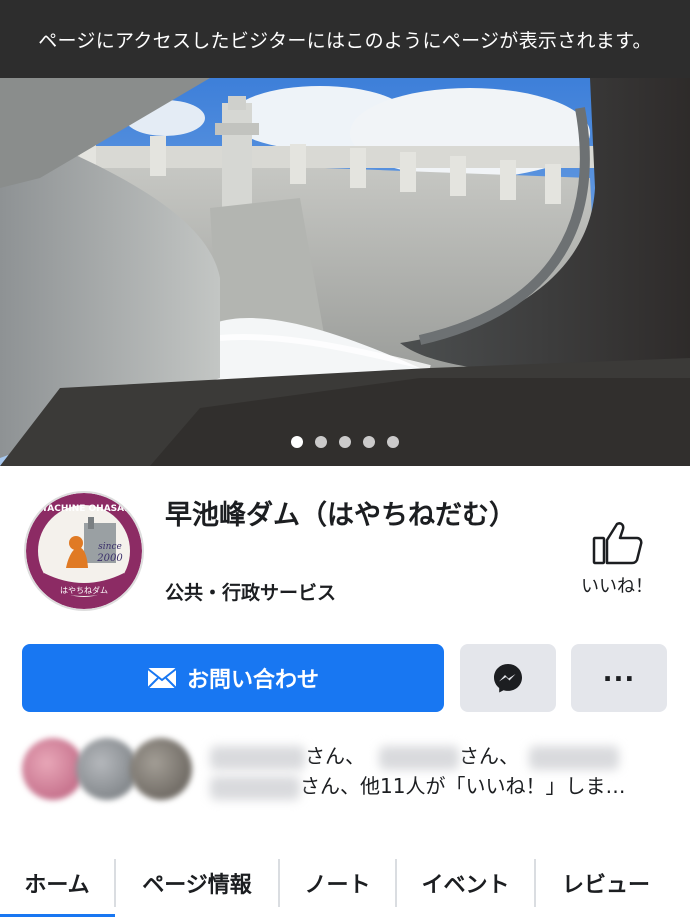 The width and height of the screenshot is (690, 917). I want to click on preview-banner-text: ページにアクセスしたビジターにはこのようにページが表示されます。, so click(345, 40).